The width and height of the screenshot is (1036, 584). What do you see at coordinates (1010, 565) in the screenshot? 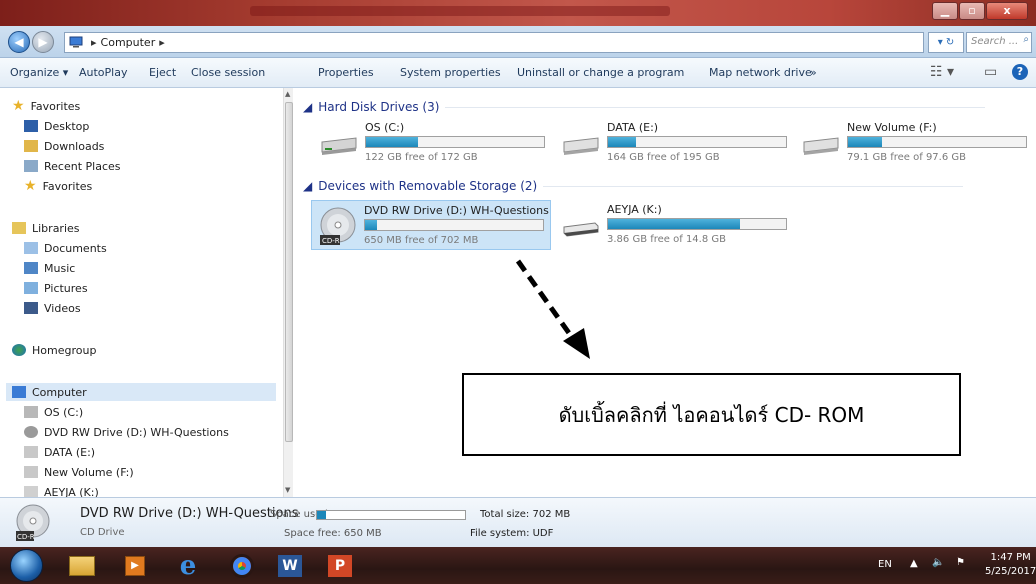
I see `system-clock: 1:47 PM 5/25/2017` at bounding box center [1010, 565].